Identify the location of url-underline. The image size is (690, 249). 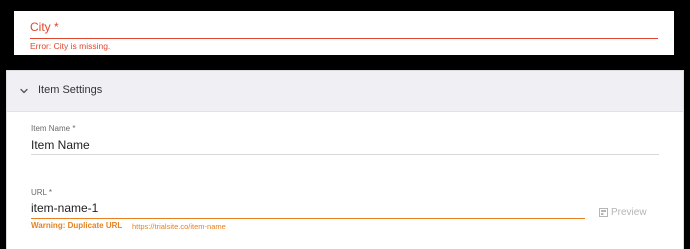
(308, 218).